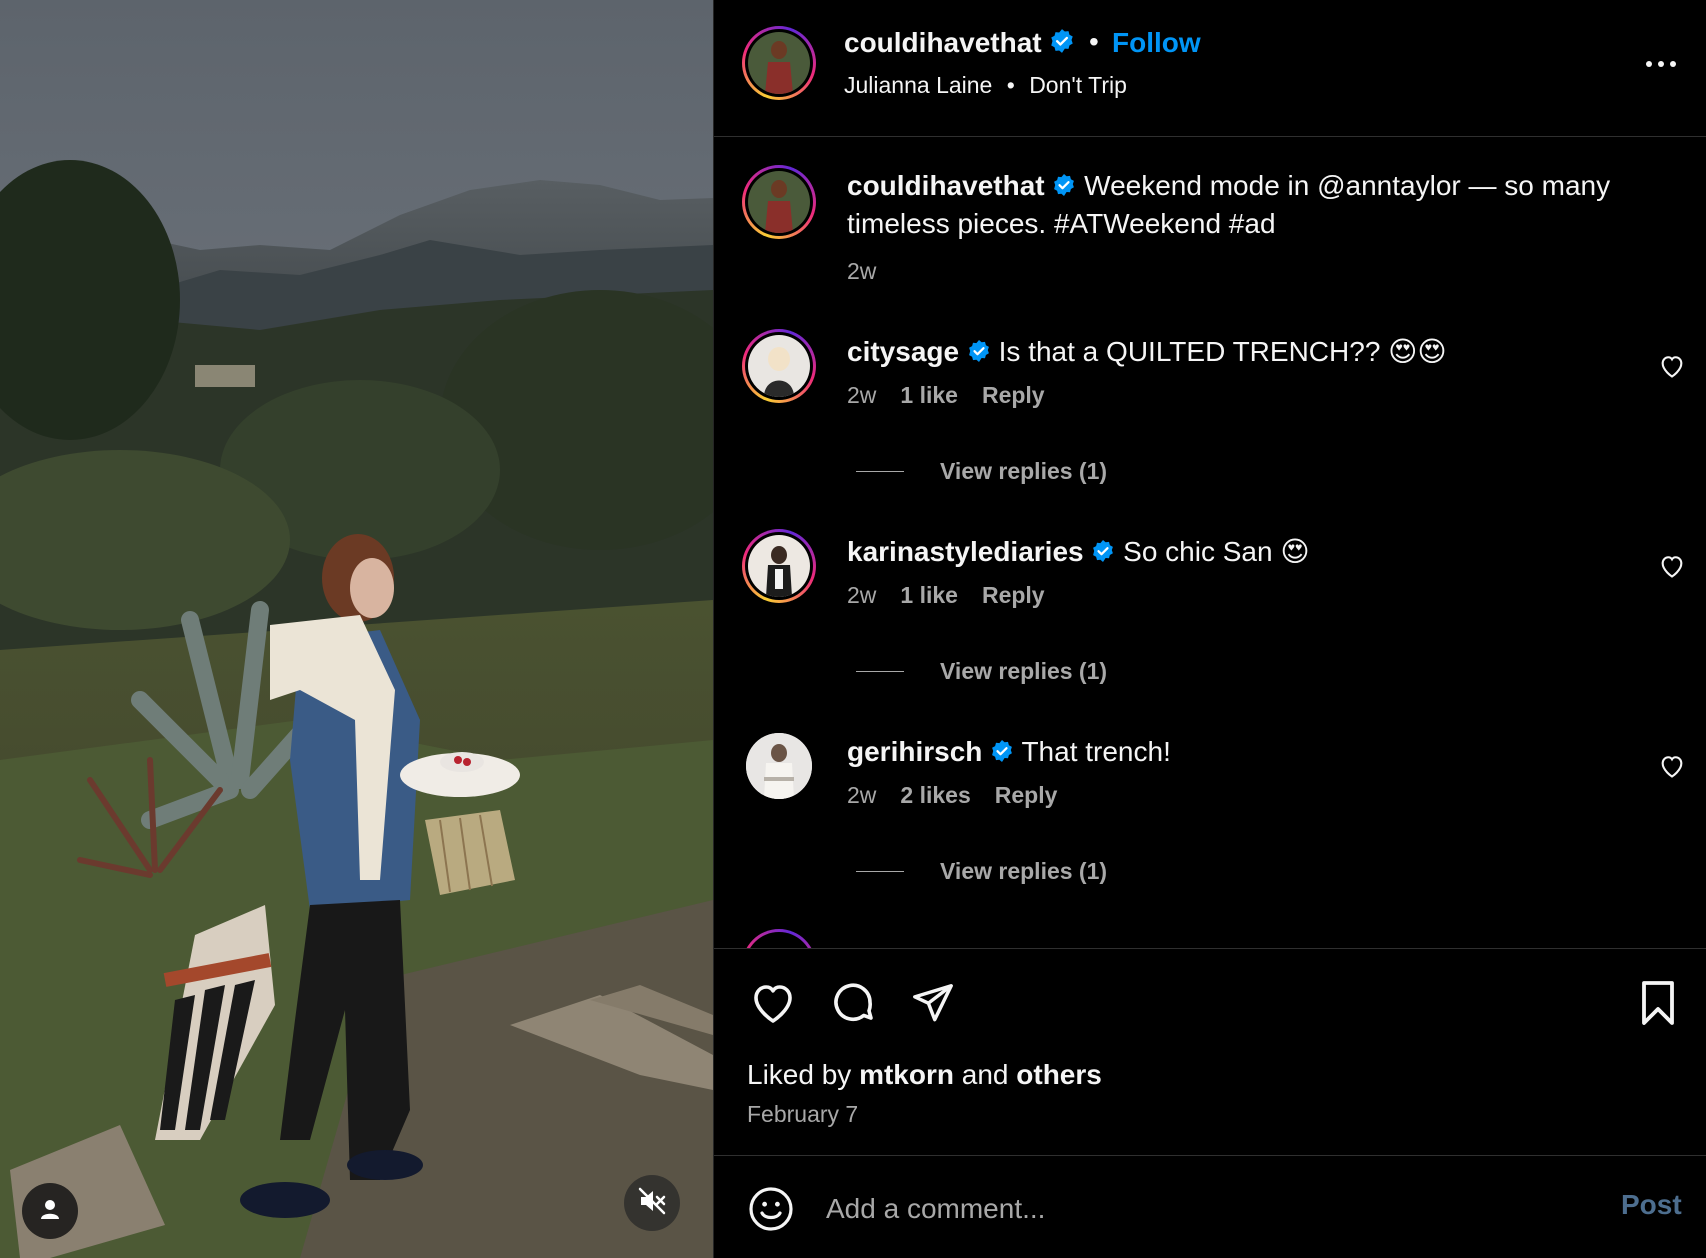 This screenshot has height=1258, width=1706. I want to click on bookmark-icon, so click(1658, 1005).